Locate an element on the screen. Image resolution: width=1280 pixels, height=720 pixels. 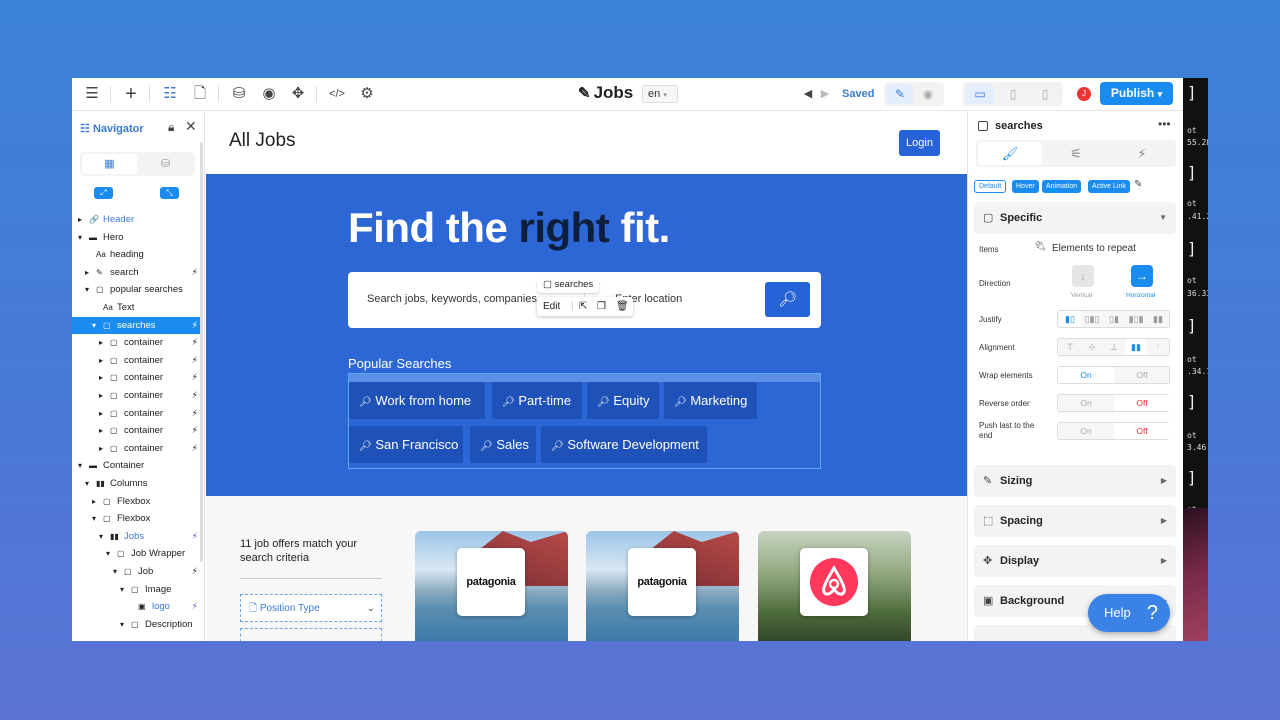
code-icon: </> is located at coordinates (337, 94).